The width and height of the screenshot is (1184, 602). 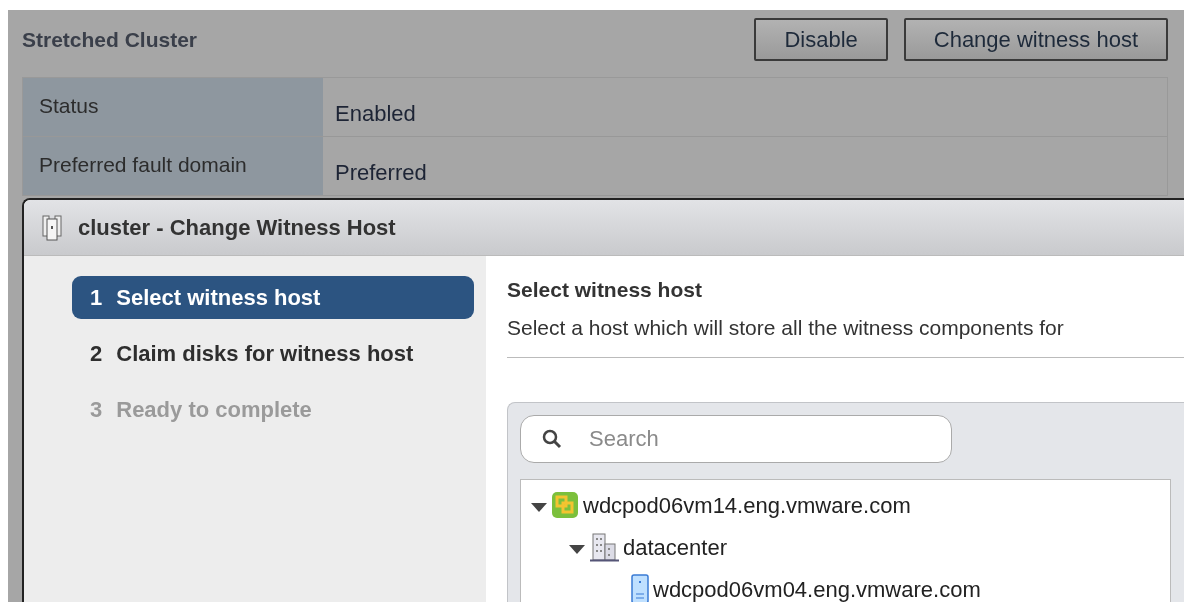 I want to click on search-field: Search, so click(x=736, y=439).